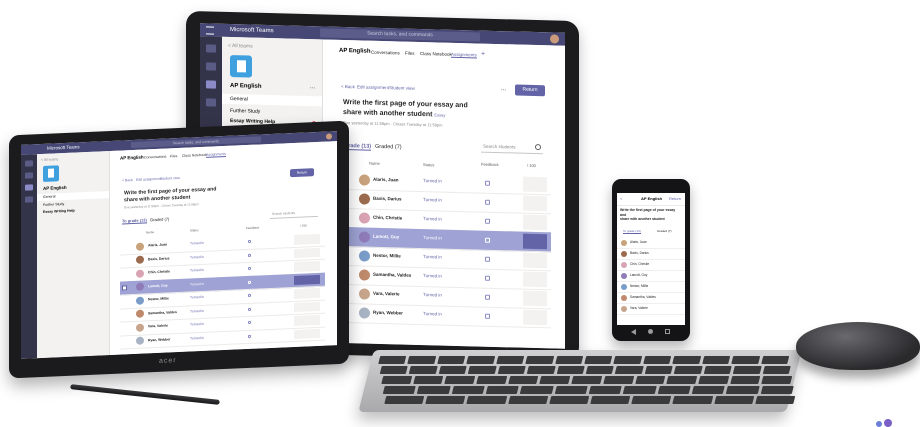 This screenshot has height=427, width=920. What do you see at coordinates (216, 154) in the screenshot?
I see `tab-assignments: Assignments` at bounding box center [216, 154].